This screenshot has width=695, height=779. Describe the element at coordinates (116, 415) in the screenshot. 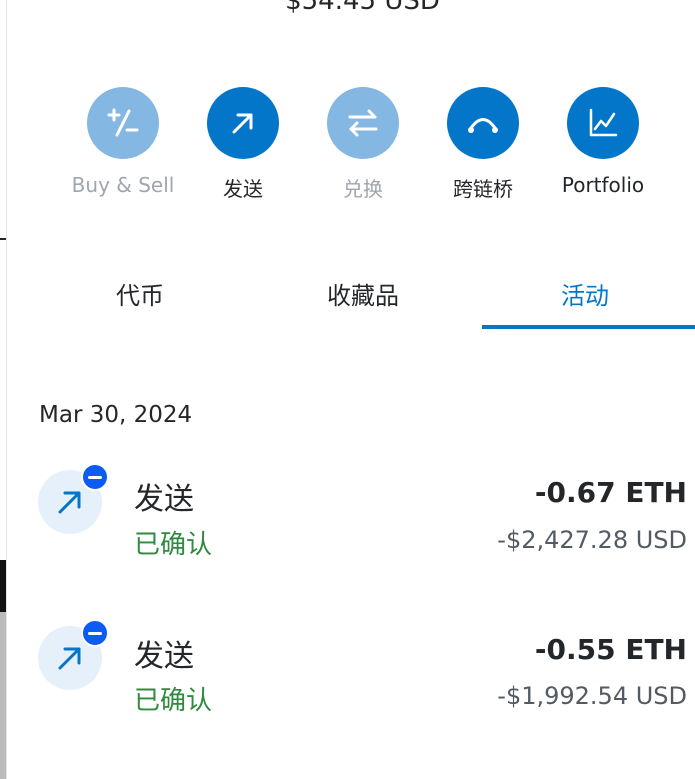

I see `activity-date: Mar 30, 2024` at that location.